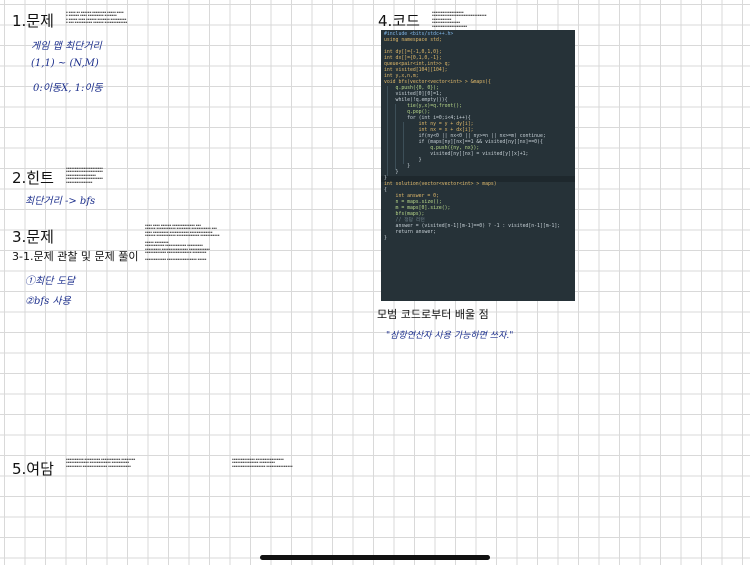  What do you see at coordinates (399, 21) in the screenshot?
I see `section-4-title: 4.코드` at bounding box center [399, 21].